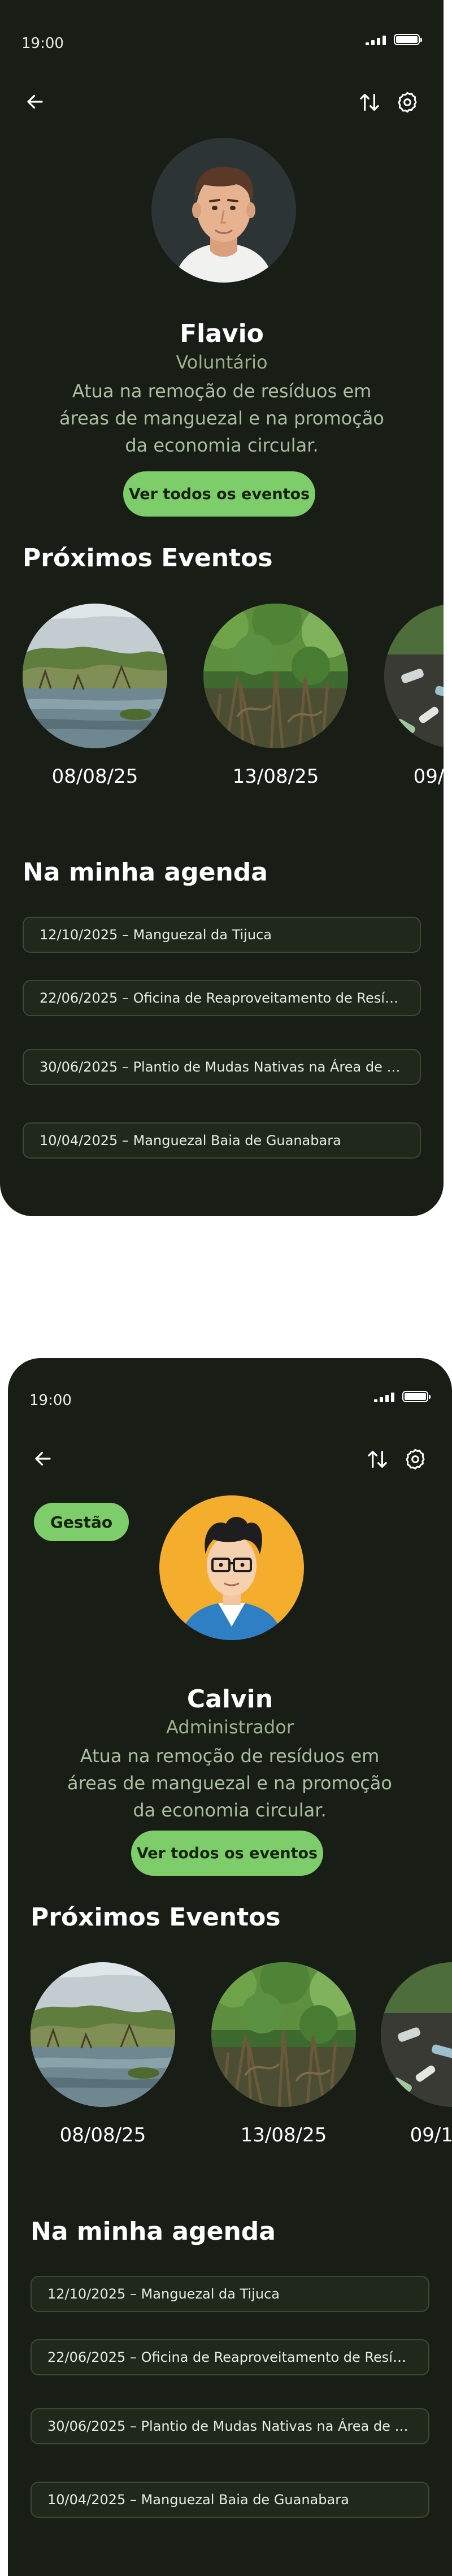  I want to click on profile-role: Administrador, so click(230, 1727).